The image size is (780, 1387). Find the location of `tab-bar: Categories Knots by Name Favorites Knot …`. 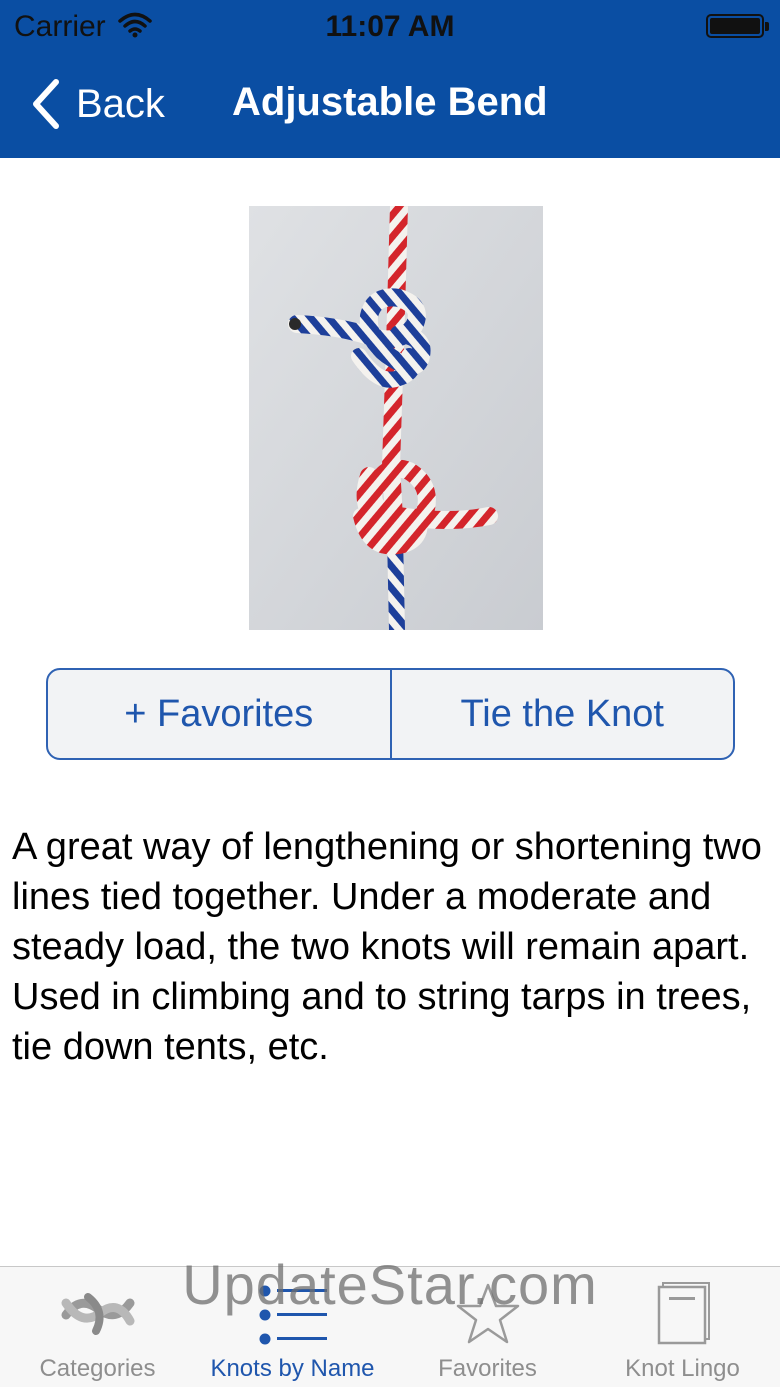

tab-bar: Categories Knots by Name Favorites Knot … is located at coordinates (390, 1326).